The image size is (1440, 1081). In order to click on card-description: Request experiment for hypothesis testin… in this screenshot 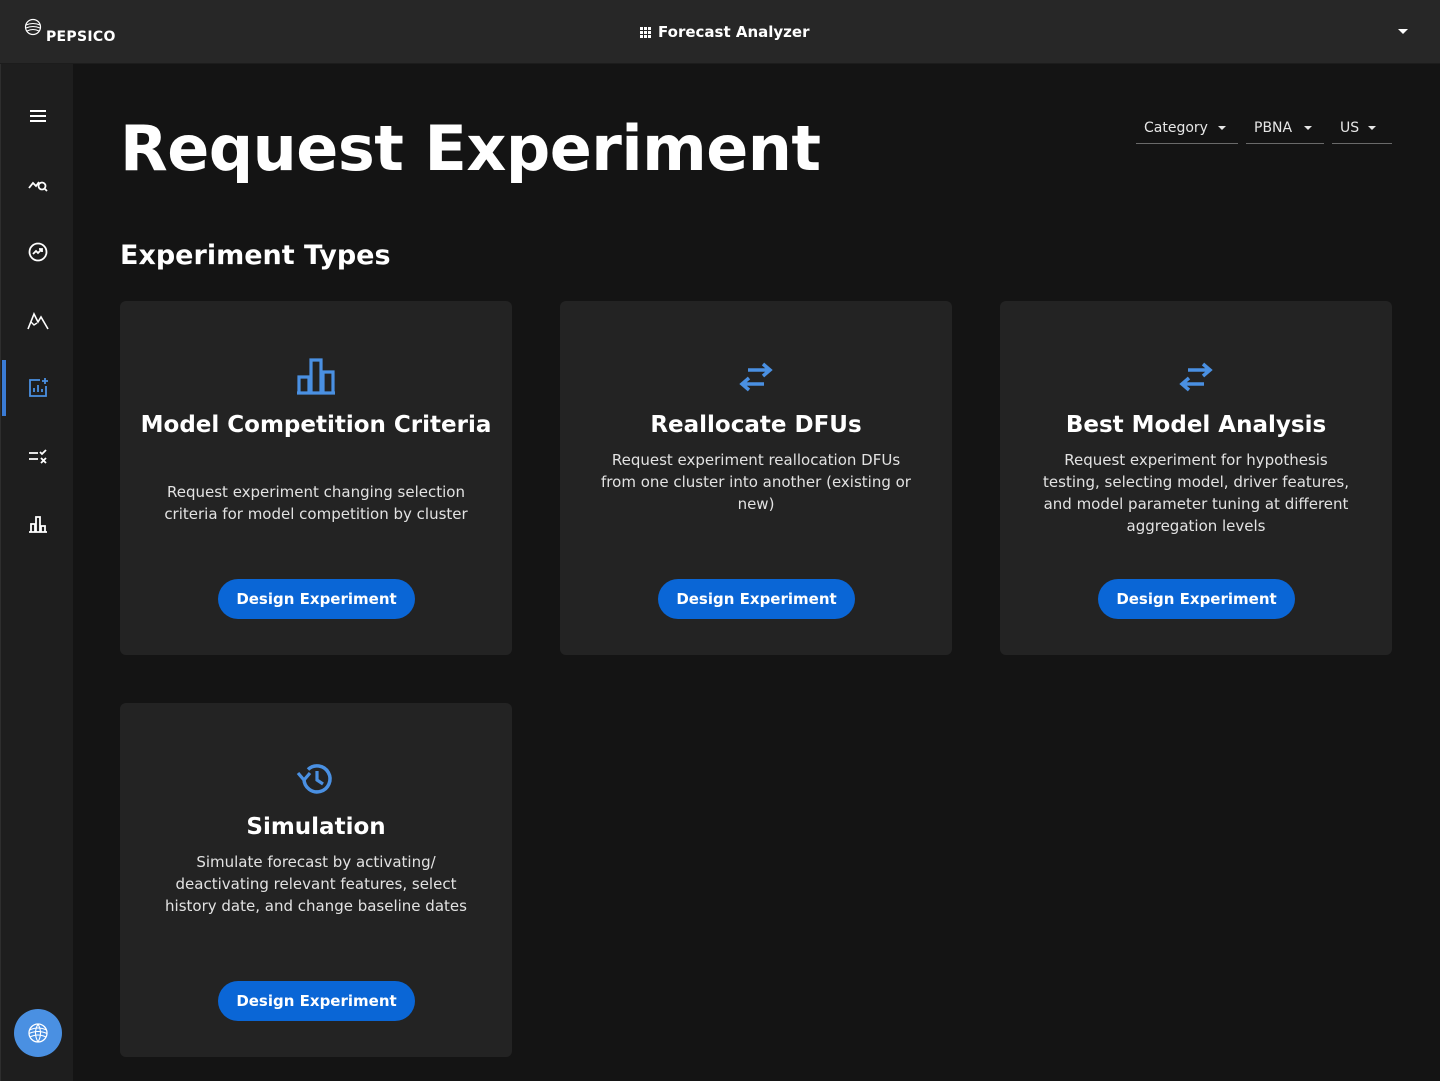, I will do `click(1196, 493)`.